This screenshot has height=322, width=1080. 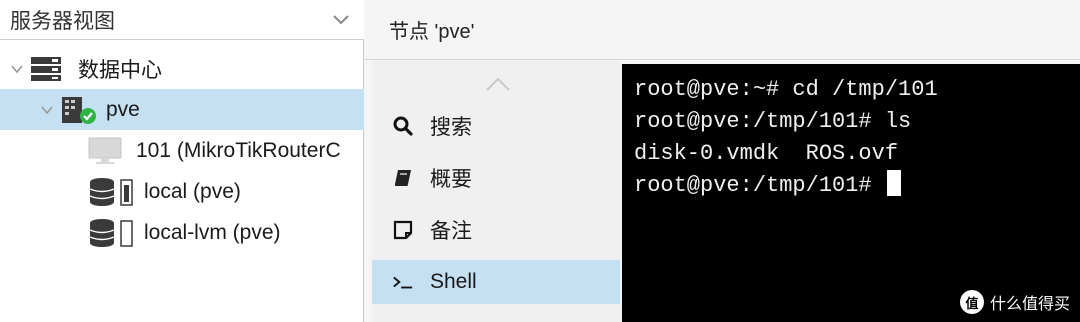 I want to click on page-title: 节点 'pve', so click(x=432, y=32).